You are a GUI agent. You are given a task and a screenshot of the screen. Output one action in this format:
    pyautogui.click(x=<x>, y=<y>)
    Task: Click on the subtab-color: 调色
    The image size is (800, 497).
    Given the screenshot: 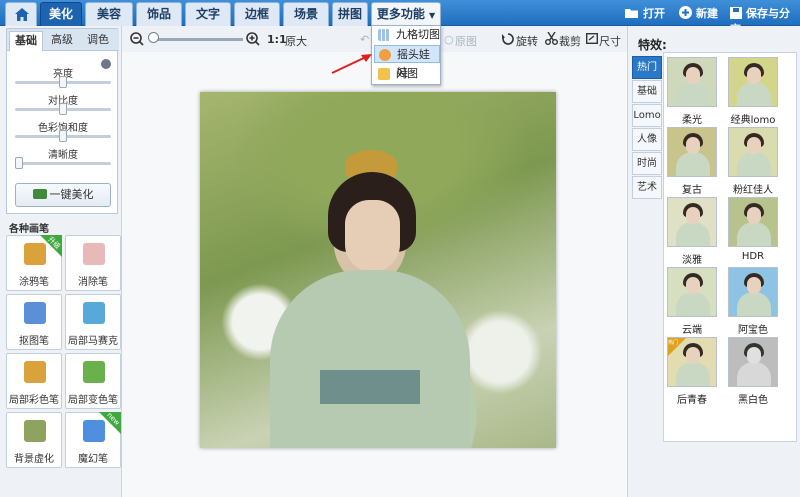 What is the action you would take?
    pyautogui.click(x=98, y=41)
    